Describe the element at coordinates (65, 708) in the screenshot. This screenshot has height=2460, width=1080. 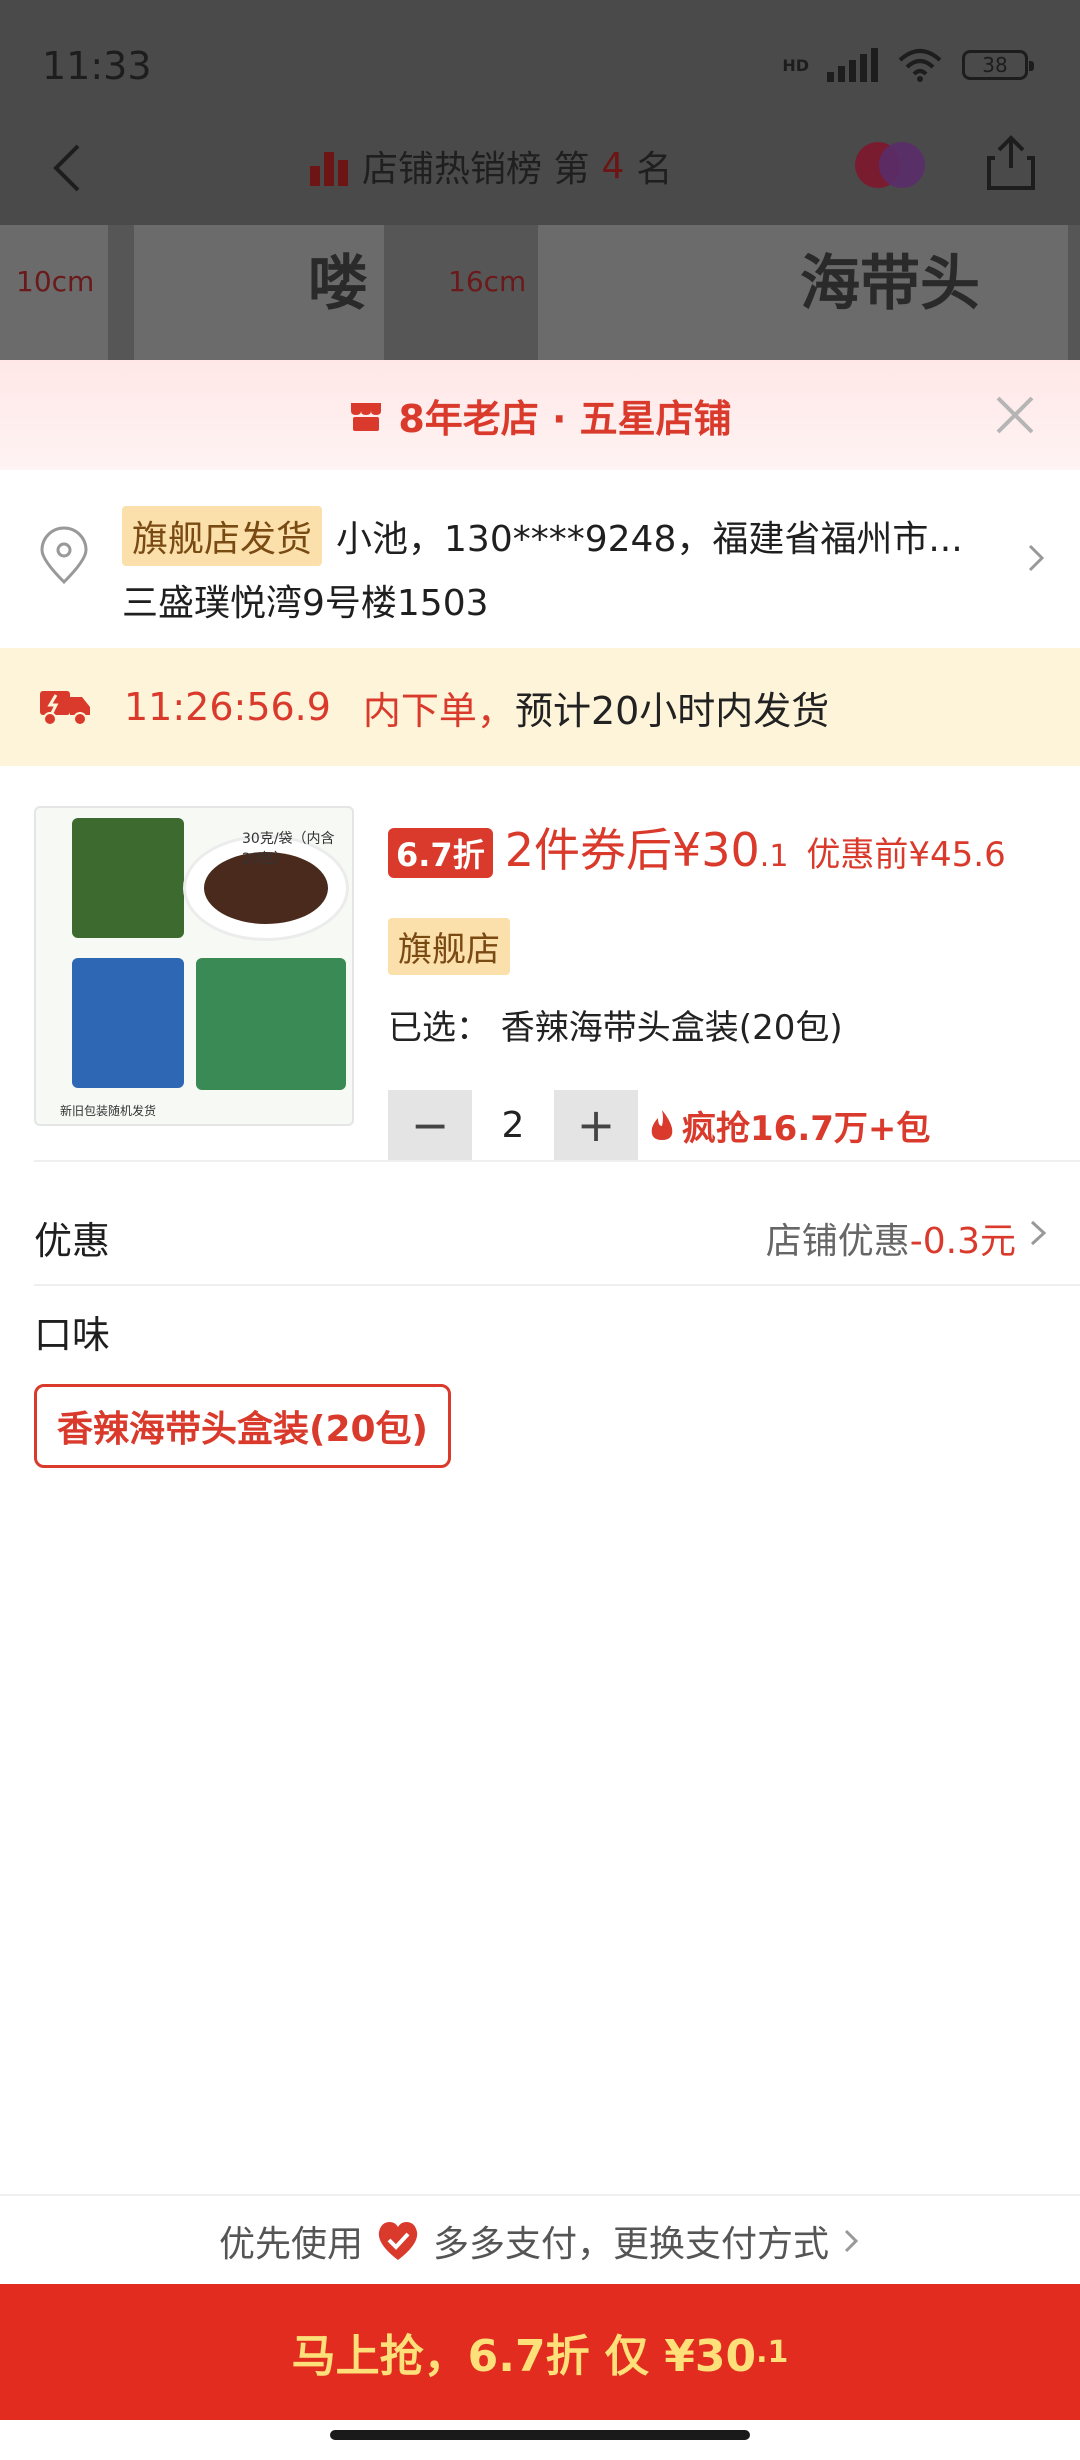
I see `fast-delivery-icon` at that location.